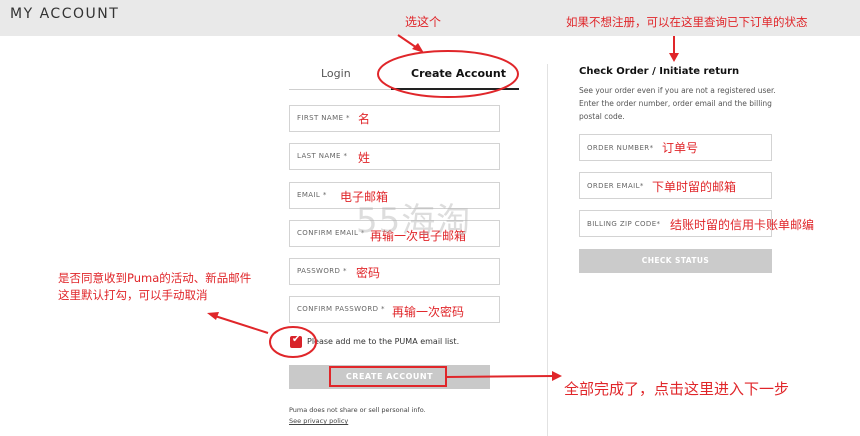 This screenshot has height=436, width=860. Describe the element at coordinates (557, 376) in the screenshot. I see `done-arrow-head` at that location.